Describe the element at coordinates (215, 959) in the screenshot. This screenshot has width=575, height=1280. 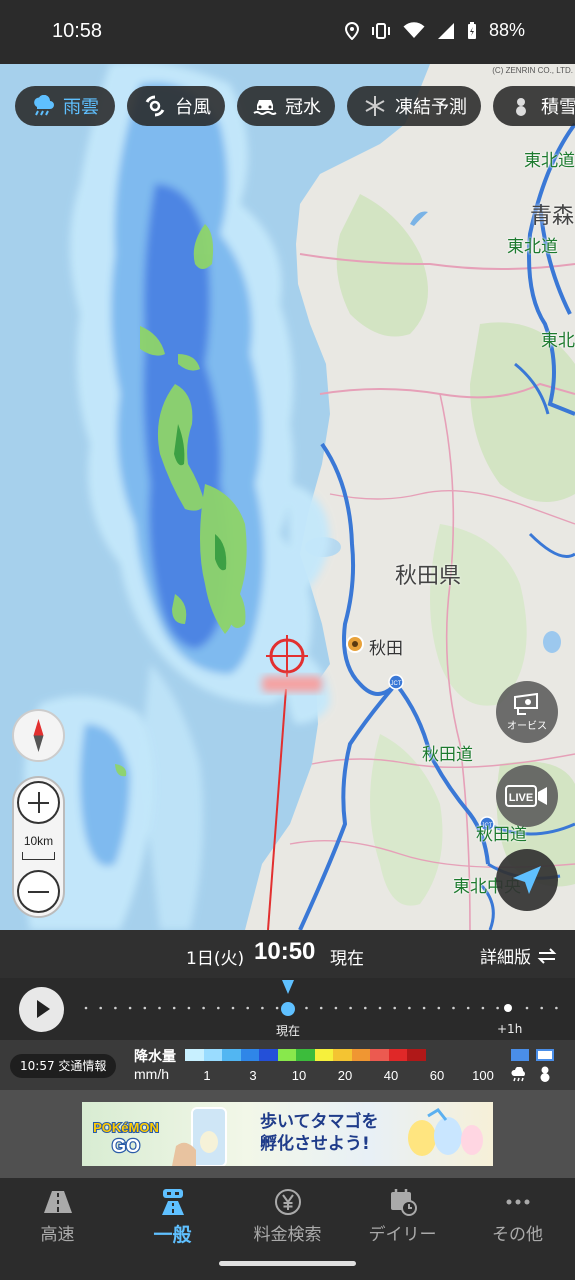
I see `time-date: 1日(火)` at that location.